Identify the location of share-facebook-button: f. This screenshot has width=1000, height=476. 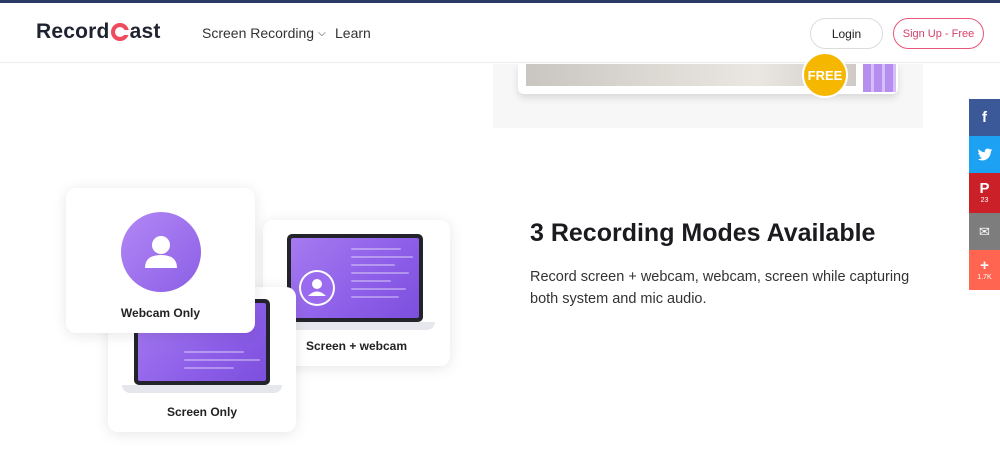
(984, 117).